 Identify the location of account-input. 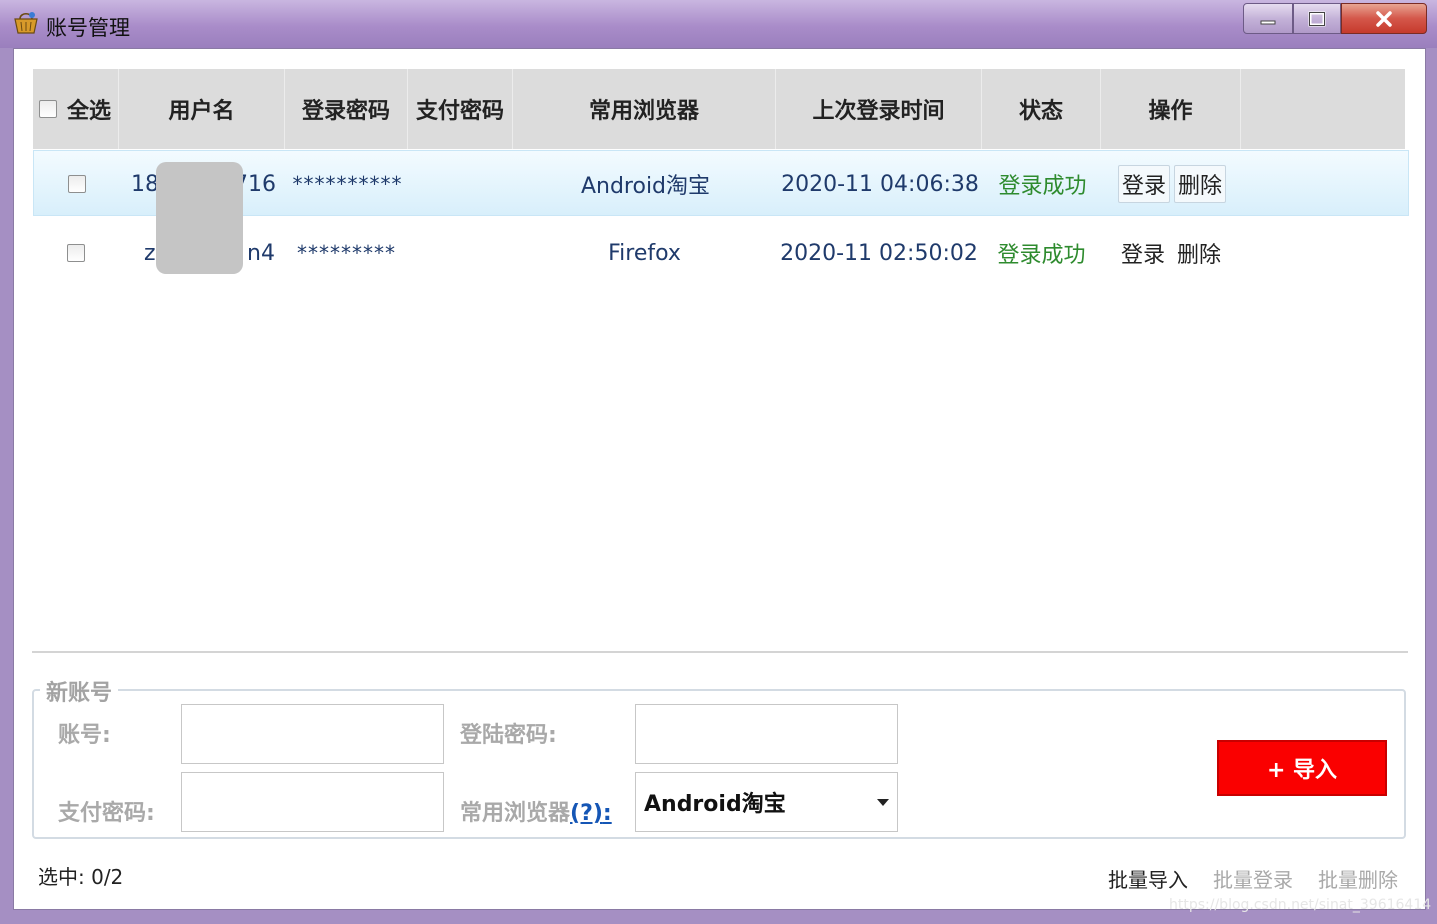
(312, 734).